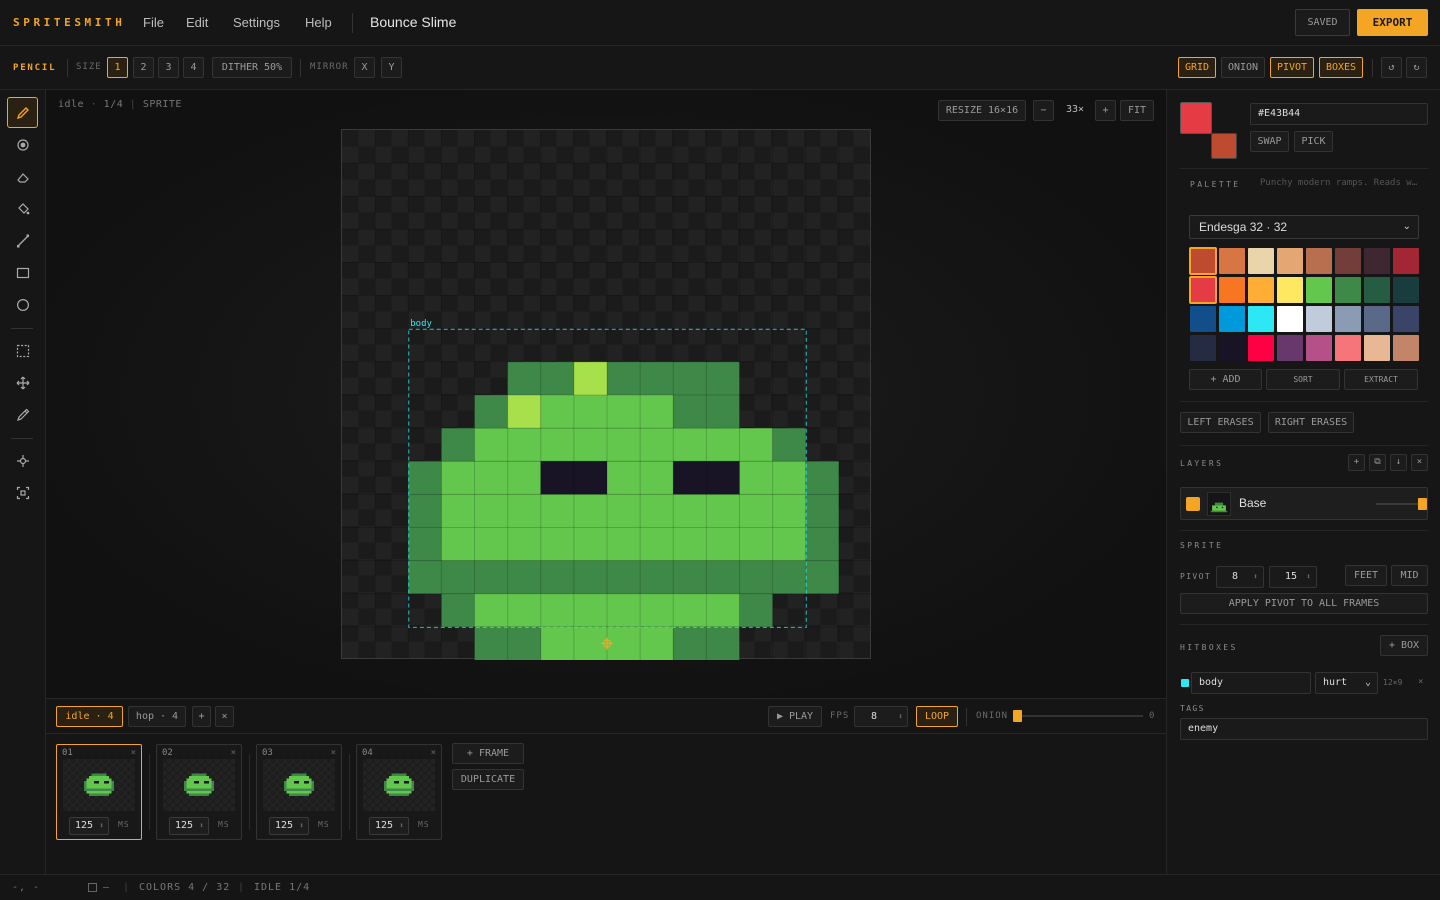  What do you see at coordinates (89, 716) in the screenshot?
I see `anim-tab-idle: idle · 4` at bounding box center [89, 716].